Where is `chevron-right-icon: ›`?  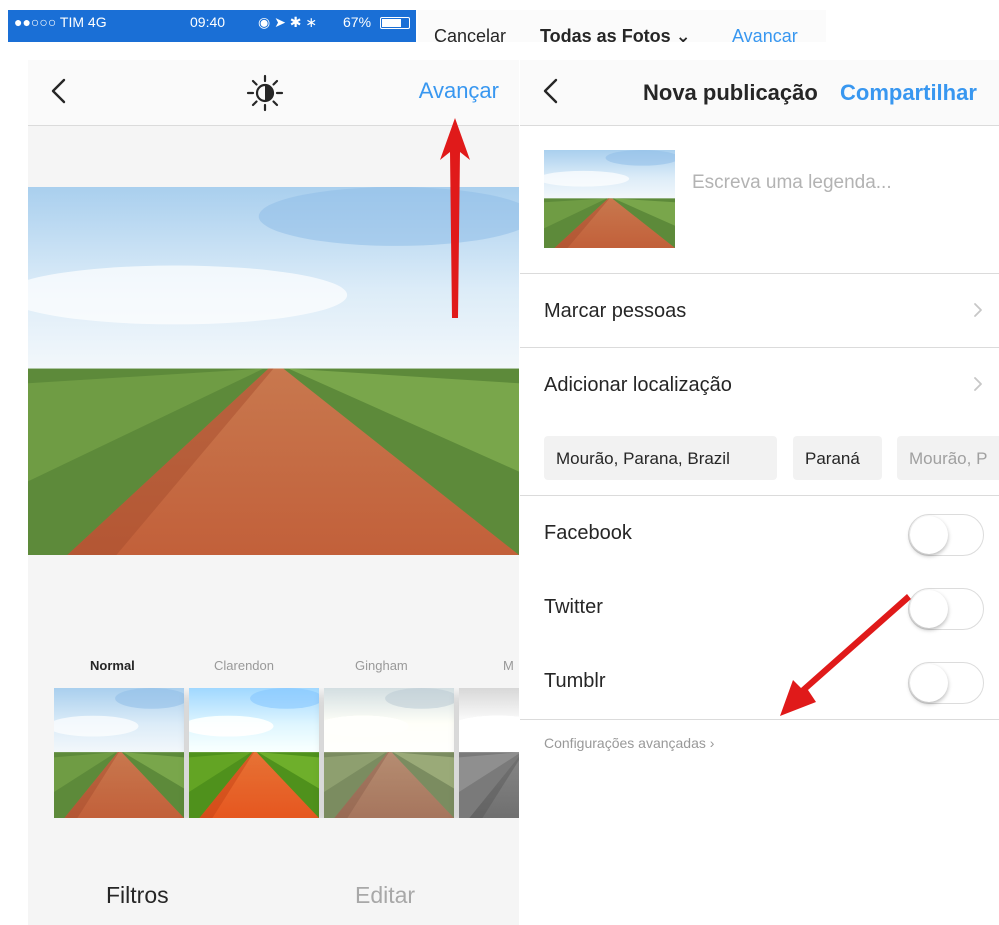 chevron-right-icon: › is located at coordinates (712, 743).